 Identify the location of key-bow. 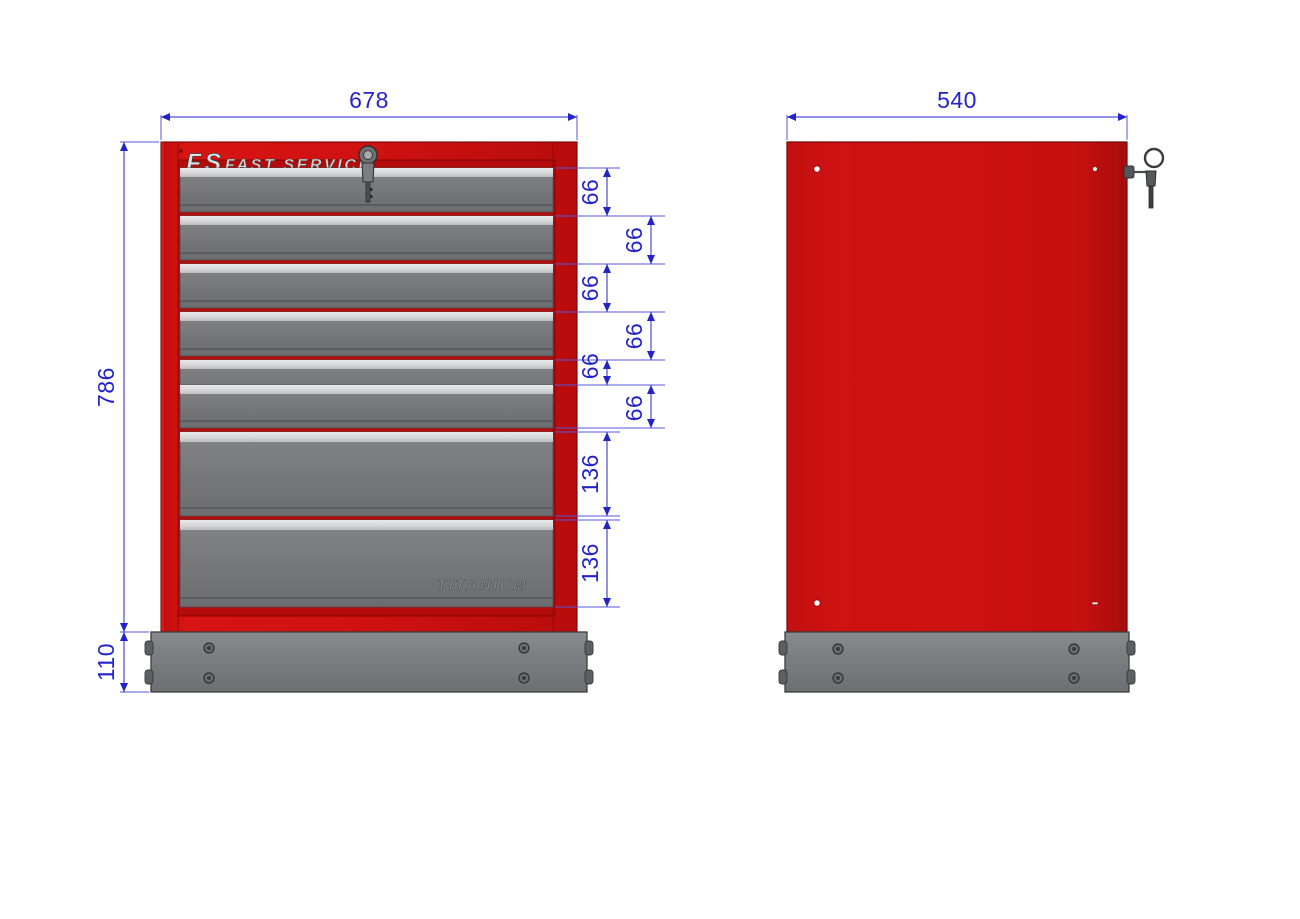
(1151, 178).